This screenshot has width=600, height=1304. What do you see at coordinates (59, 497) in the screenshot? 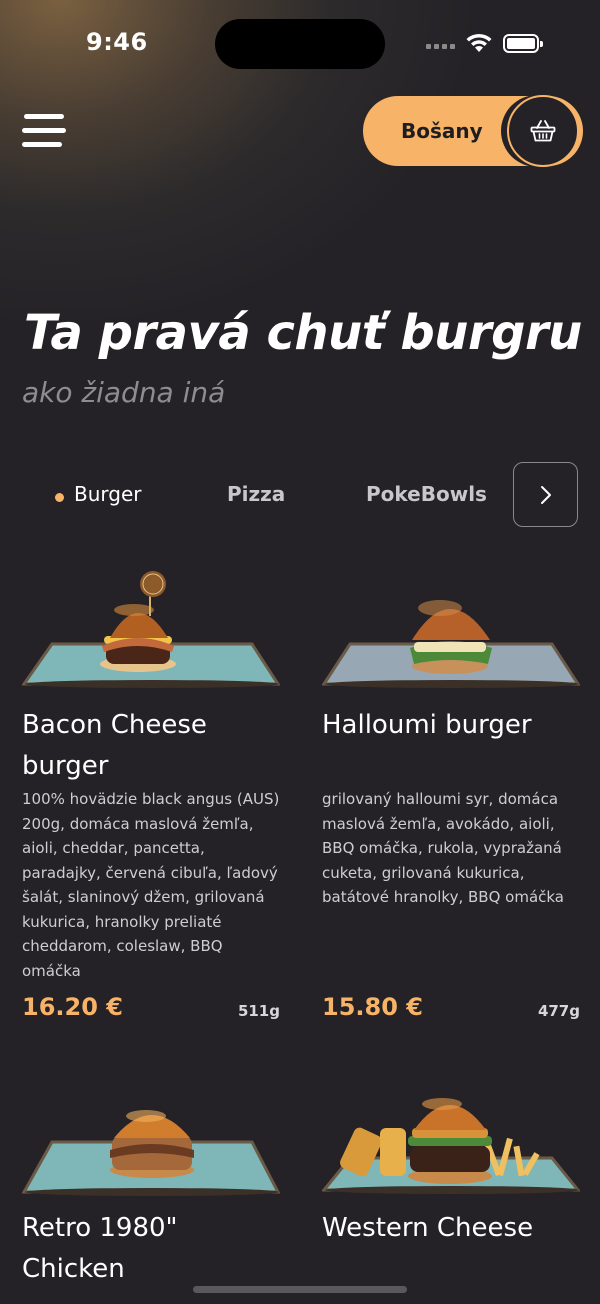
I see `active-tab-indicator` at bounding box center [59, 497].